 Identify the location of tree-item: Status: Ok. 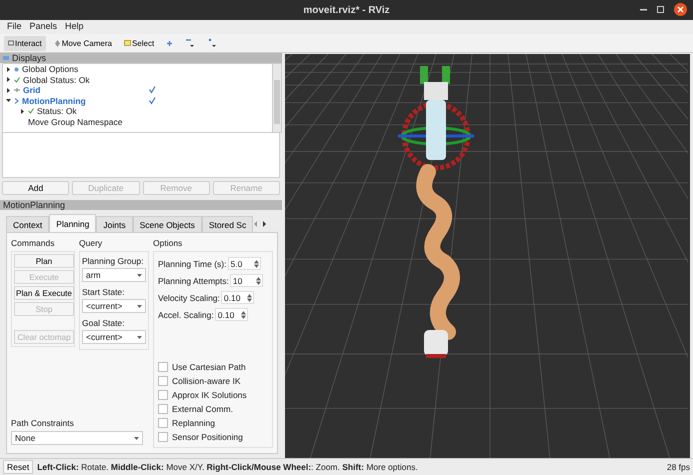
(57, 111).